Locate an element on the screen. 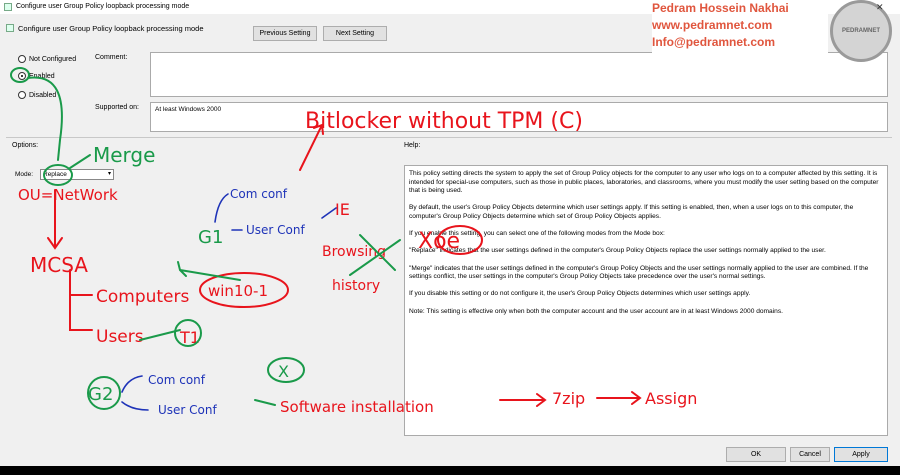  disabled-radio: Disabled is located at coordinates (37, 95).